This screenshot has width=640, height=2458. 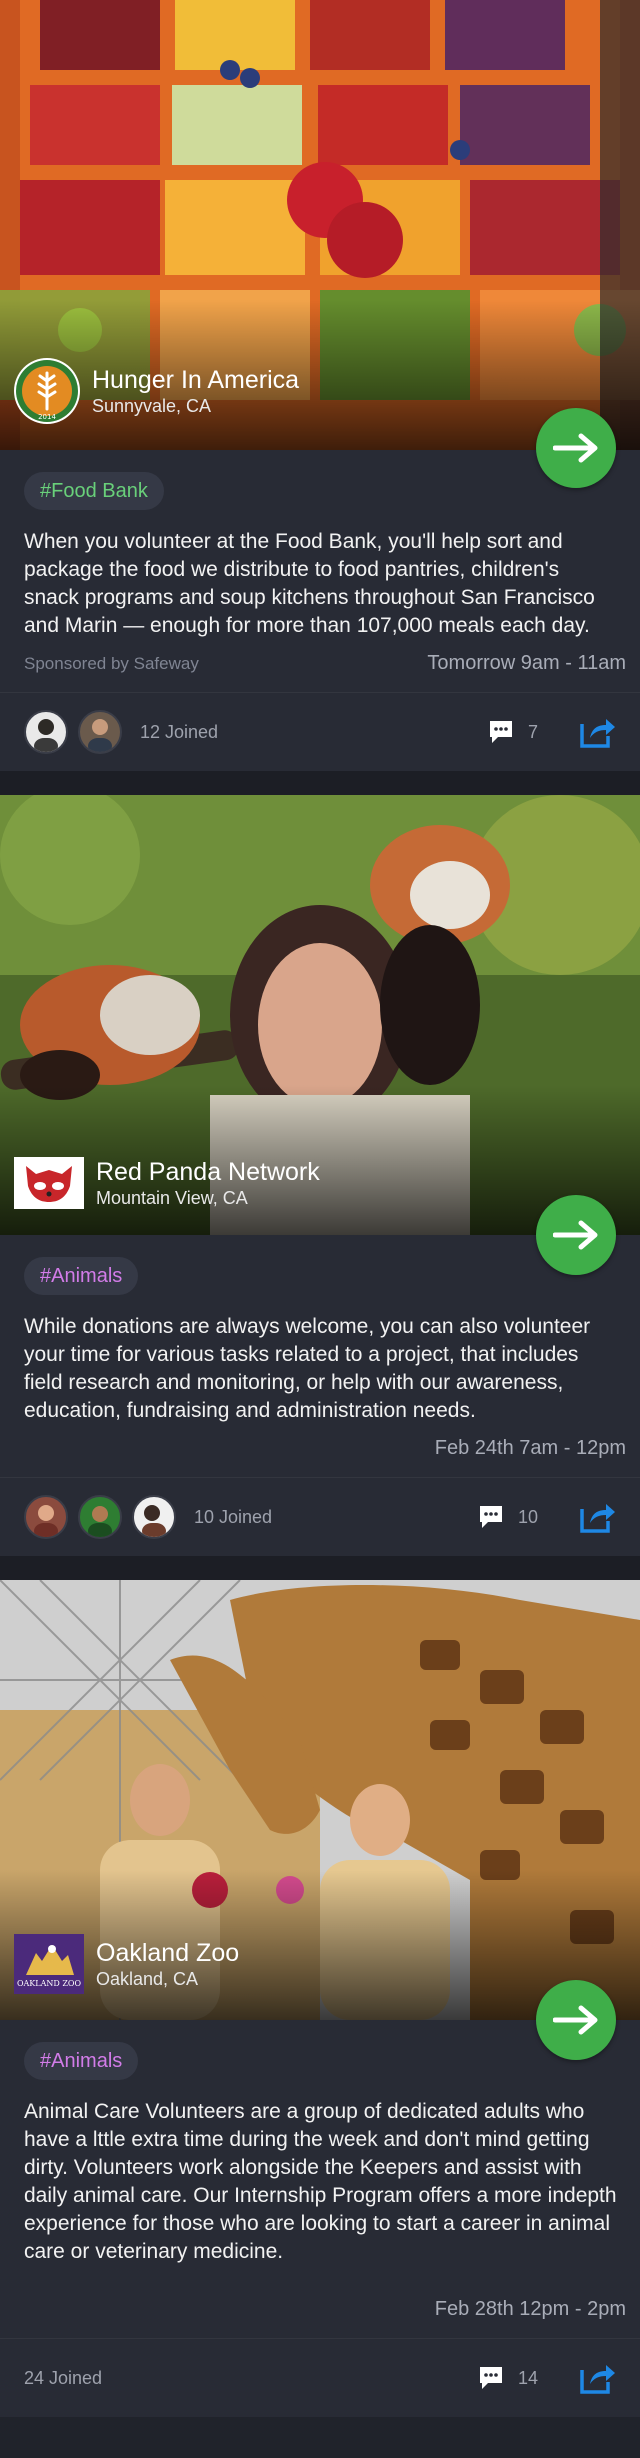 What do you see at coordinates (320, 1516) in the screenshot?
I see `card-footer: 10 Joined 10` at bounding box center [320, 1516].